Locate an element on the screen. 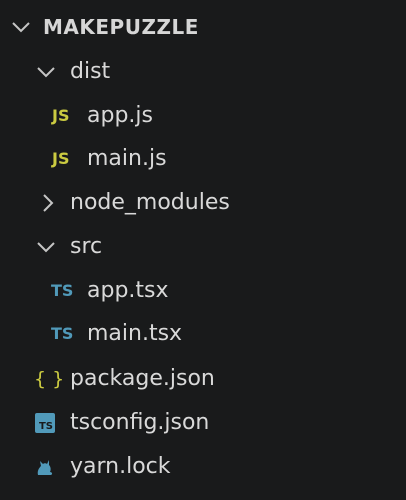  tree-file-tsconfig-json: TS tsconfig.json is located at coordinates (203, 423).